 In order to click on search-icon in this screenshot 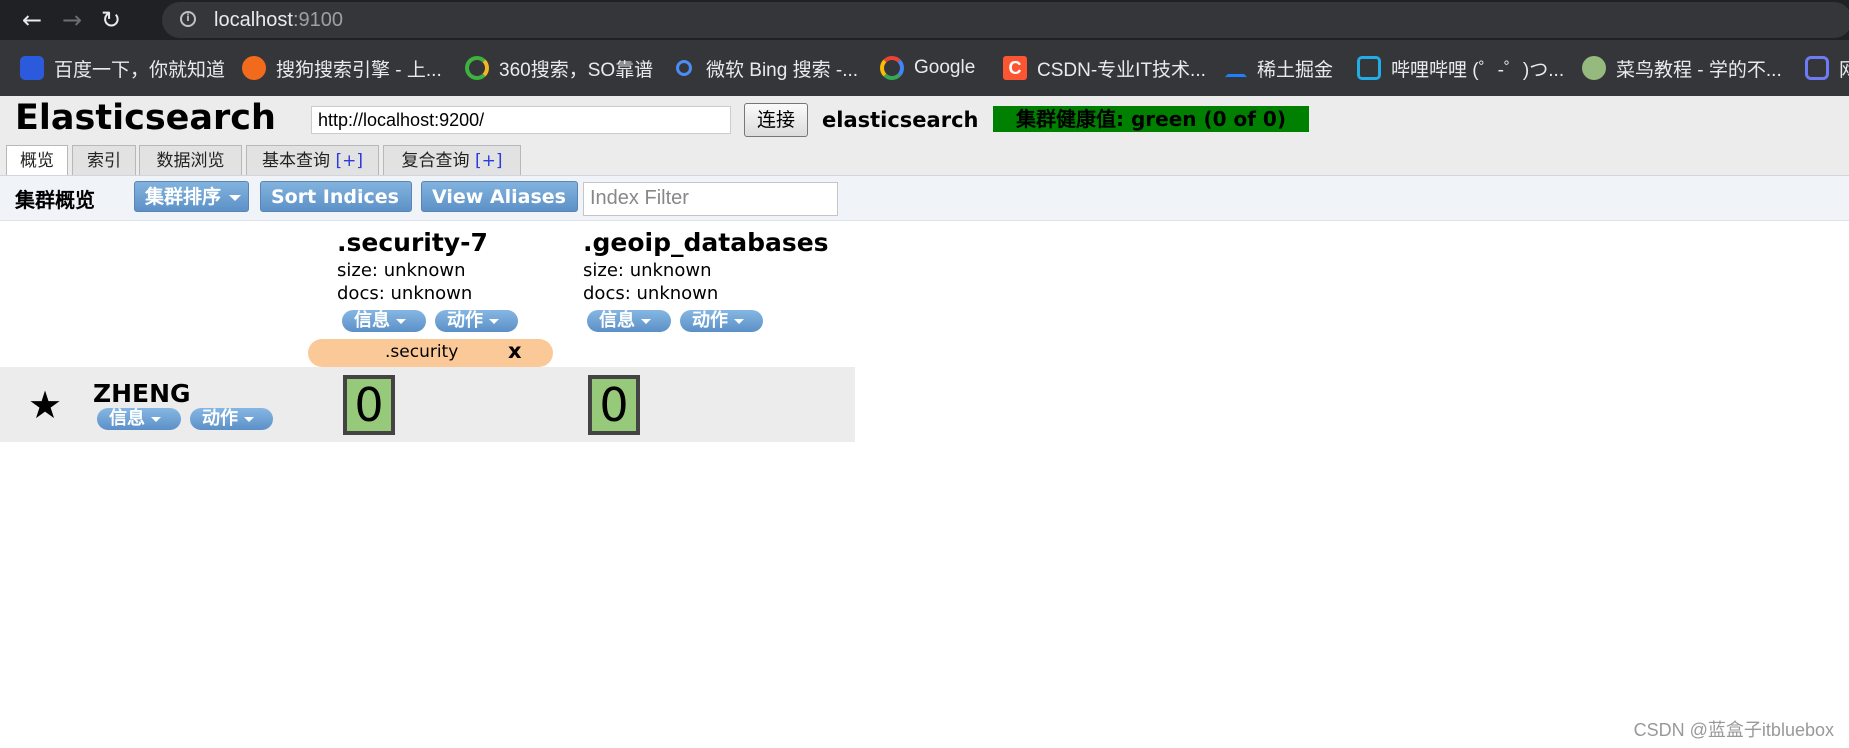, I will do `click(684, 68)`.